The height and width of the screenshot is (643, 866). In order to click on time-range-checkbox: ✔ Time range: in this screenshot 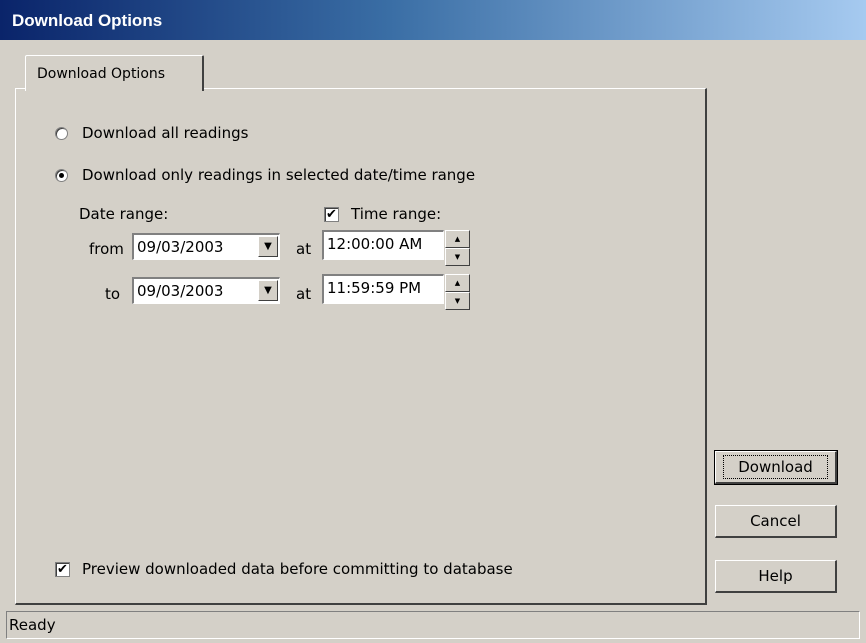, I will do `click(382, 214)`.